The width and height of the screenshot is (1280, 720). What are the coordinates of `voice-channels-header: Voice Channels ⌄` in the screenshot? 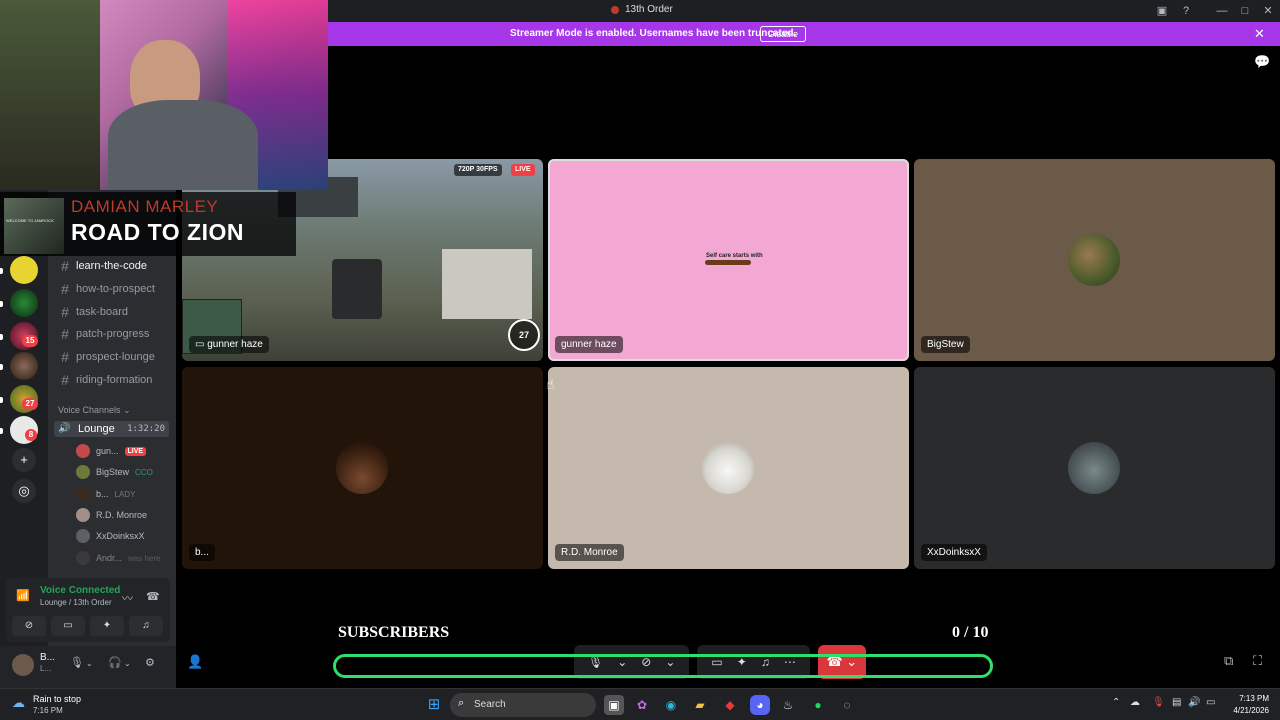 It's located at (94, 410).